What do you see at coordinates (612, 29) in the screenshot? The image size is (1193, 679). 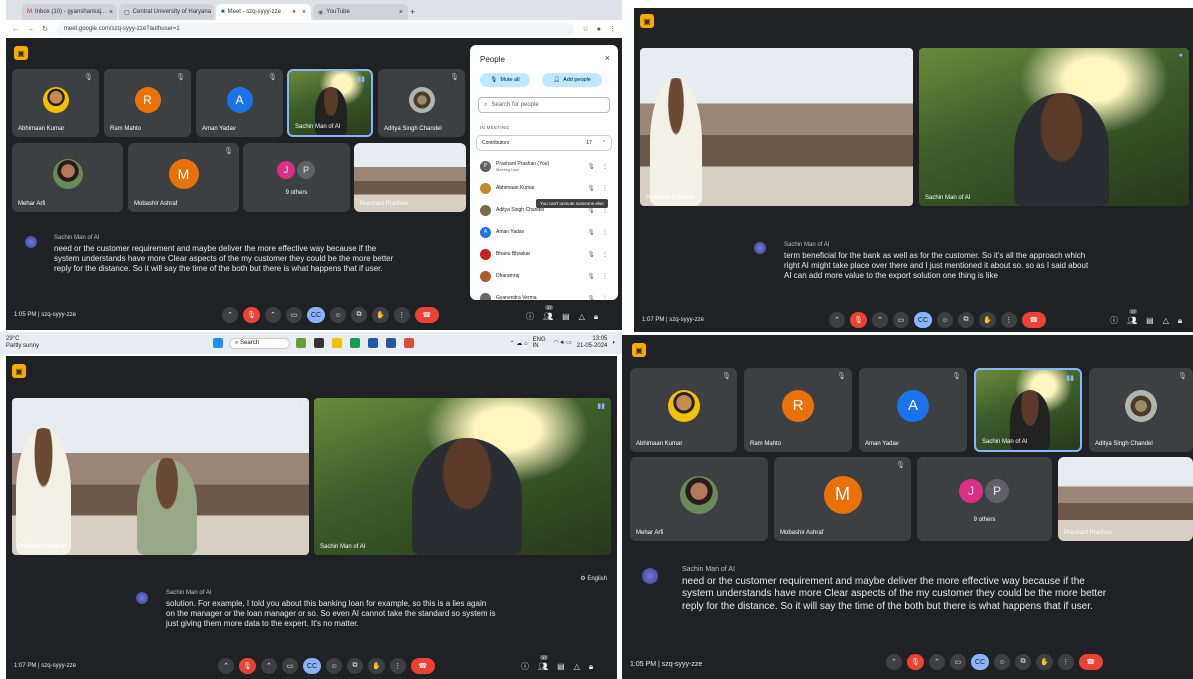 I see `menu-icon: ⋮` at bounding box center [612, 29].